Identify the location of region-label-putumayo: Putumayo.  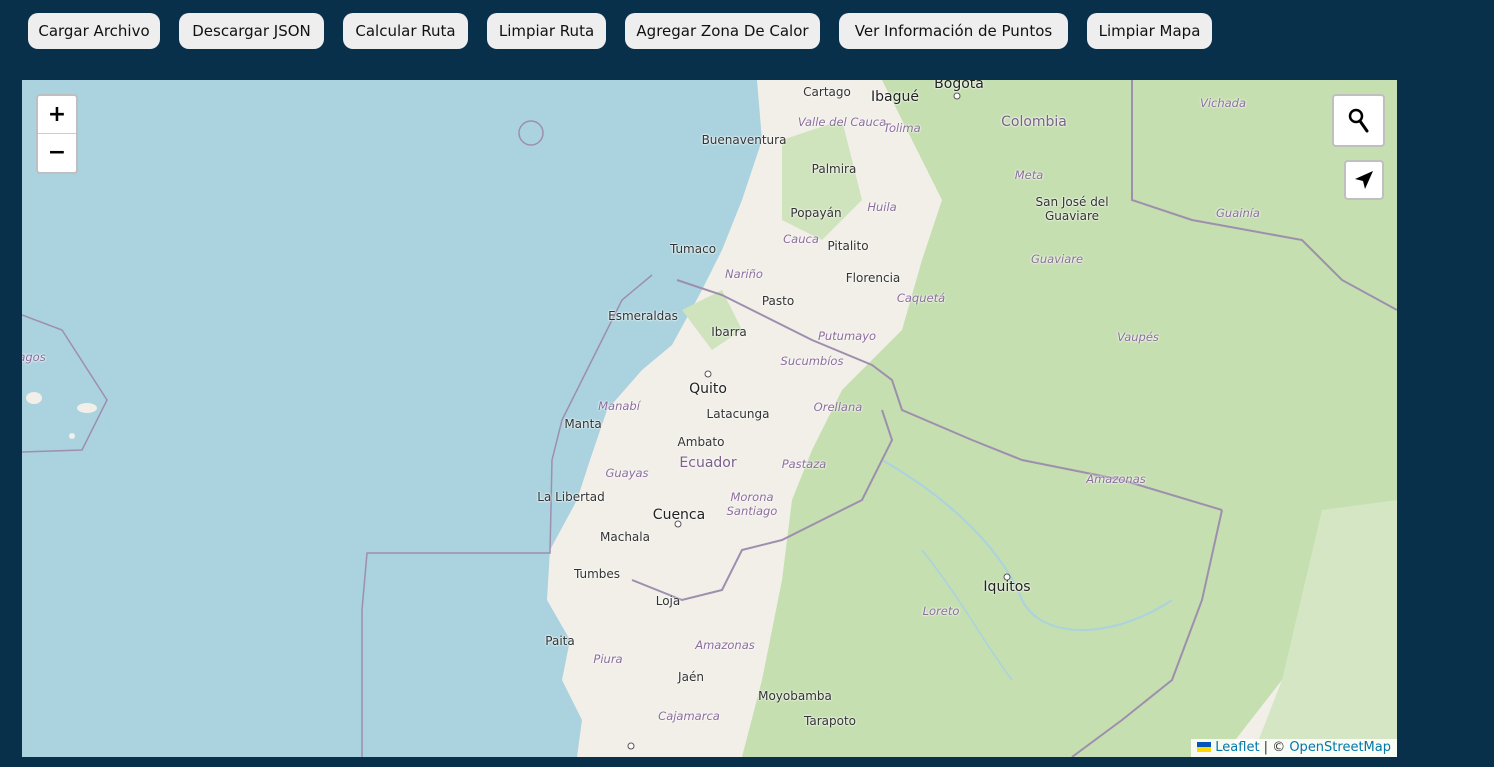
(847, 336).